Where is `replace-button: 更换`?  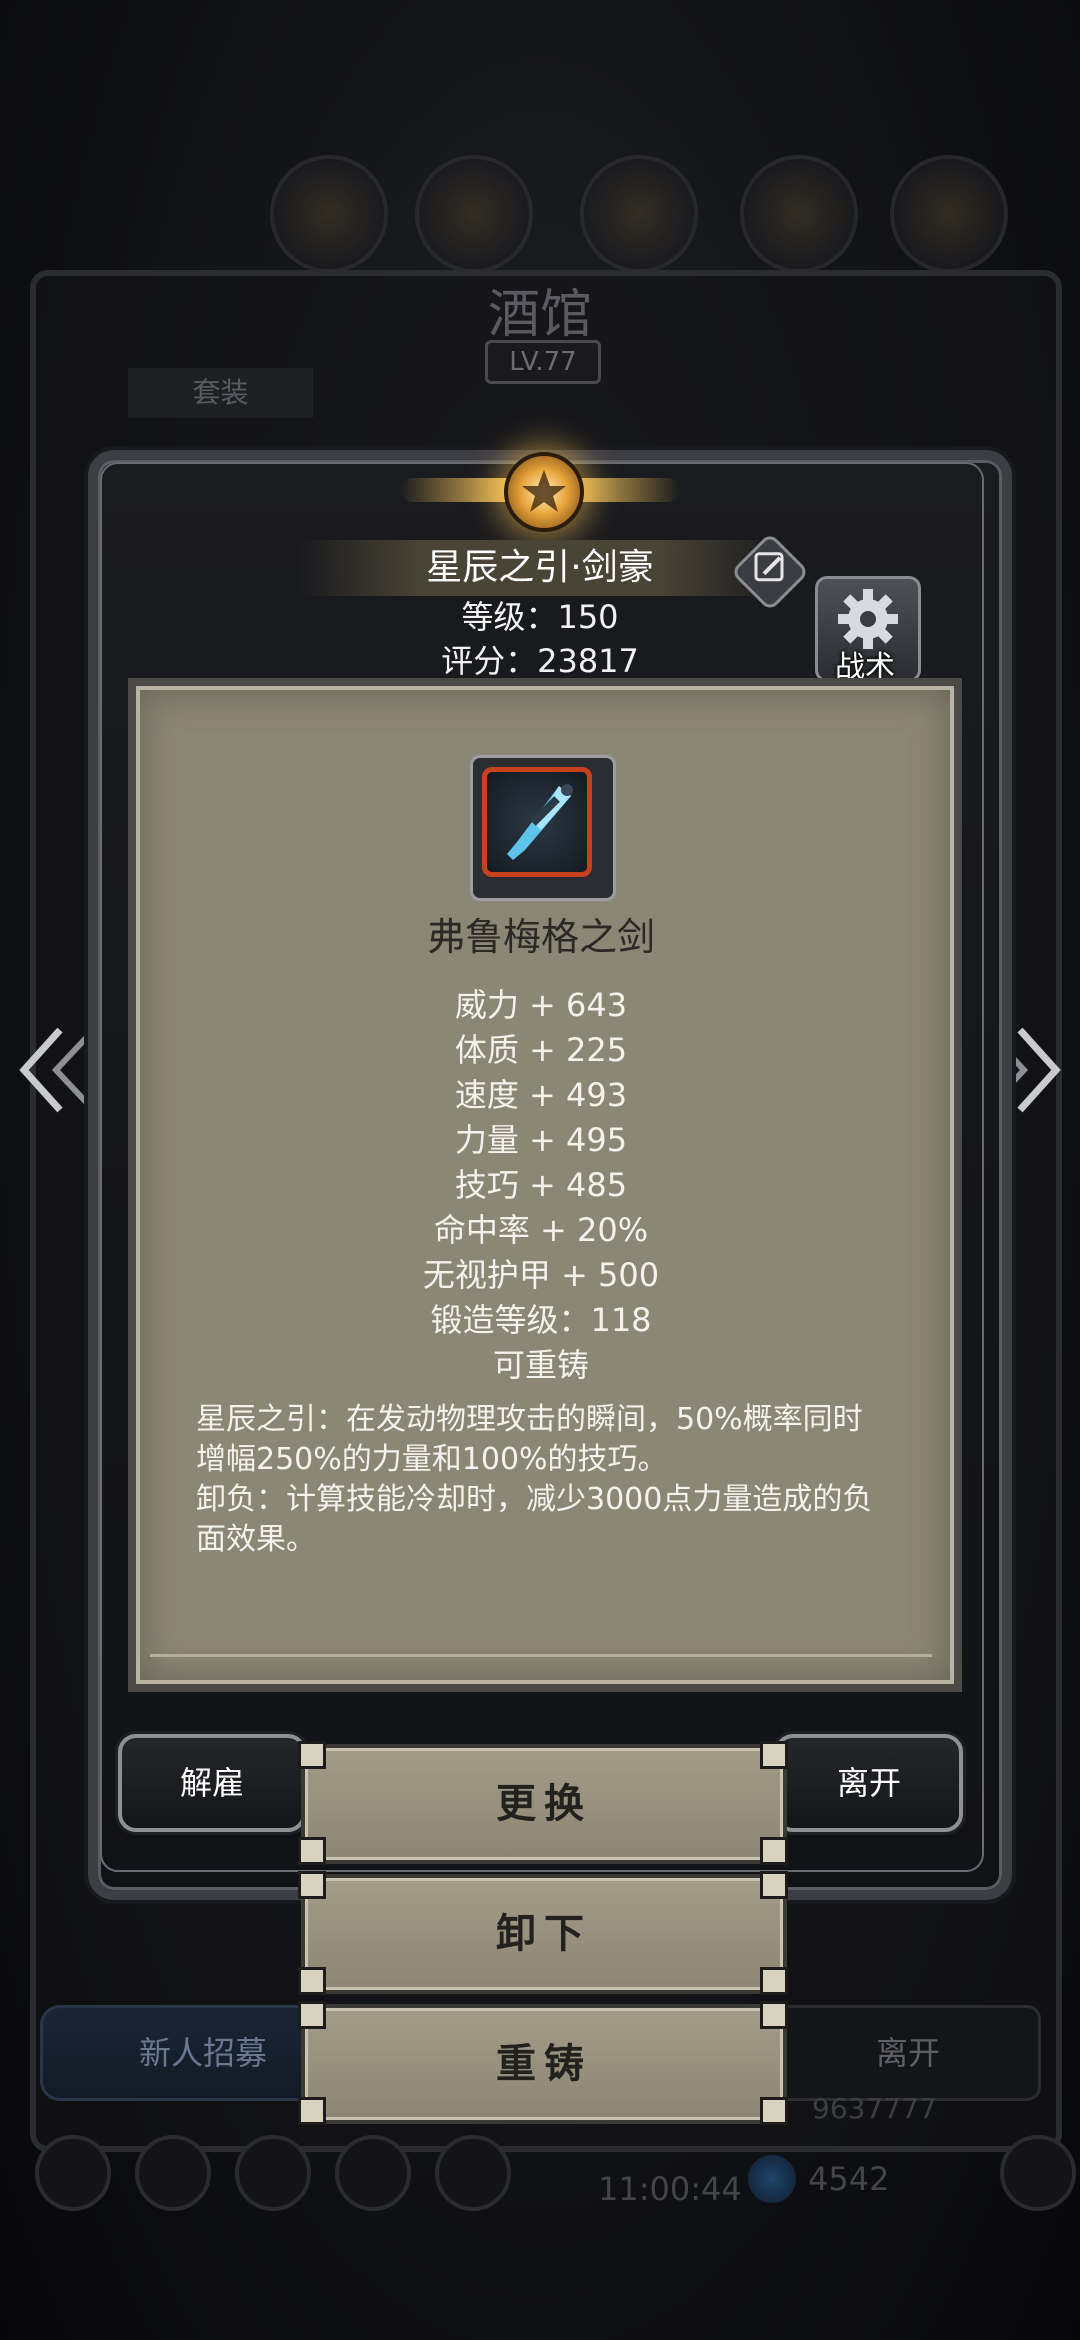
replace-button: 更换 is located at coordinates (544, 1804).